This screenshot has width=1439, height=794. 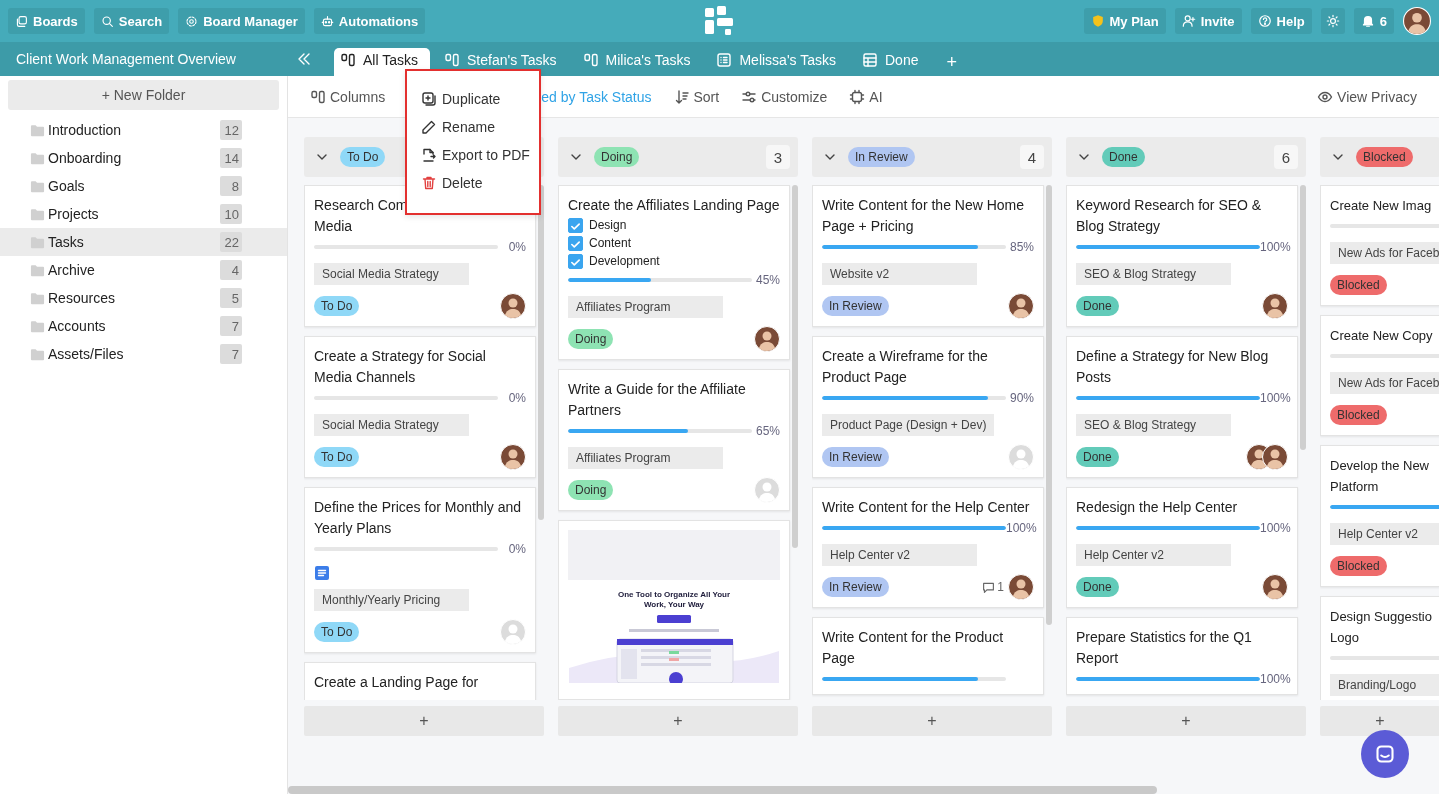 What do you see at coordinates (926, 507) in the screenshot?
I see `task-title: Write Content for the Help Center` at bounding box center [926, 507].